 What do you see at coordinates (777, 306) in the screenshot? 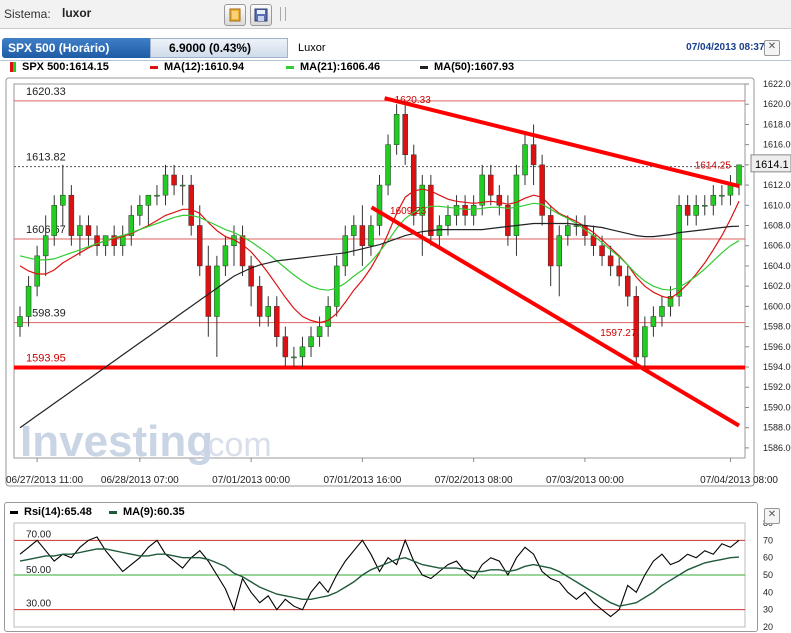
I see `y-tick-label: 1600.00` at bounding box center [777, 306].